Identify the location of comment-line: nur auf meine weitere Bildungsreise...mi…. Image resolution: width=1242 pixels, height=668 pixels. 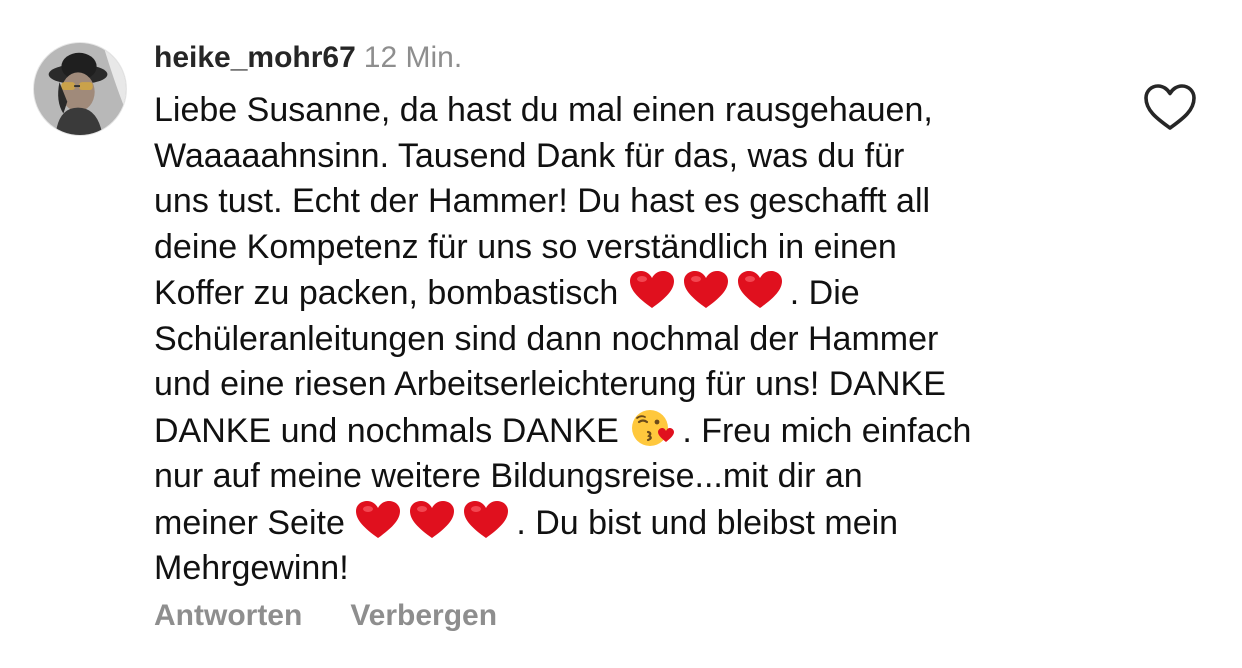
(508, 476).